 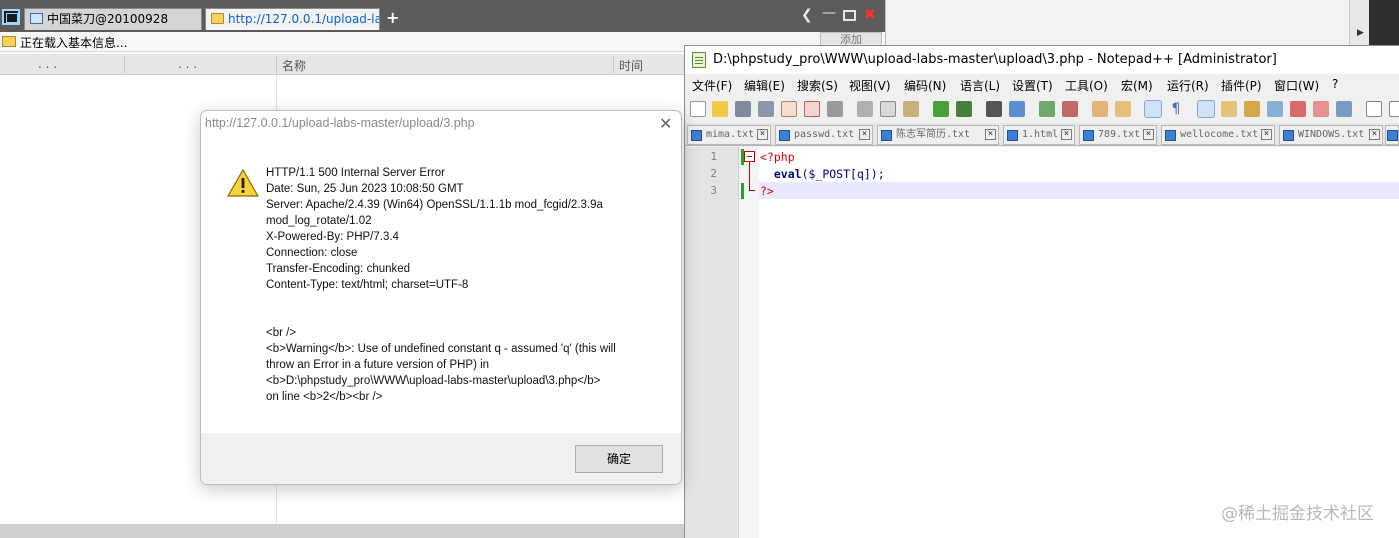 What do you see at coordinates (980, 85) in the screenshot?
I see `menu-language: 语言(L)` at bounding box center [980, 85].